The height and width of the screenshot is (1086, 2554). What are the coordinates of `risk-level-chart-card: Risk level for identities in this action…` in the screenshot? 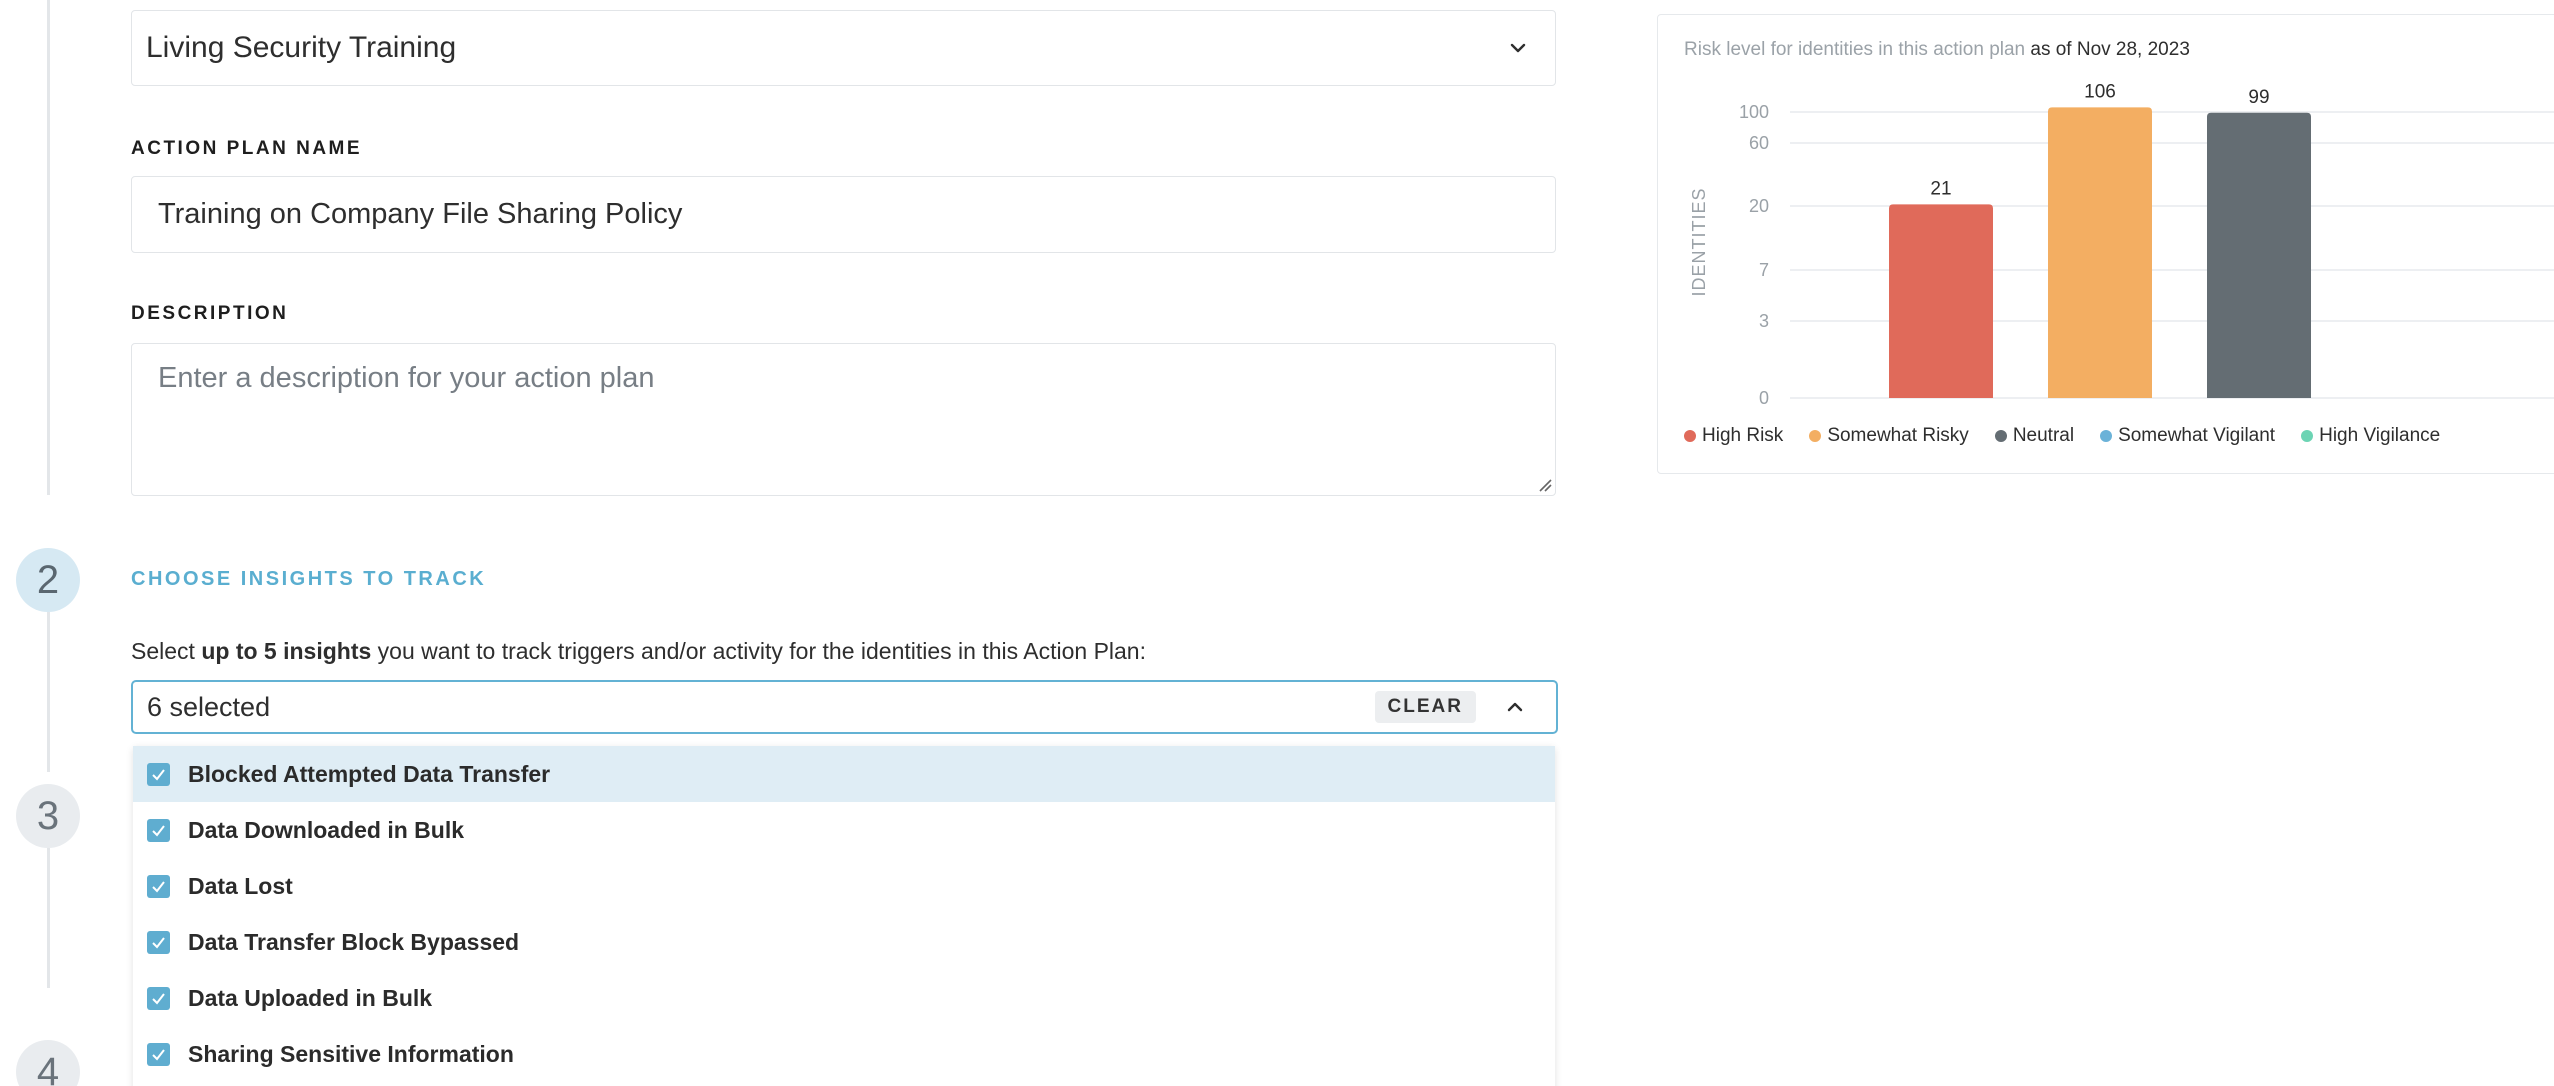 It's located at (2105, 244).